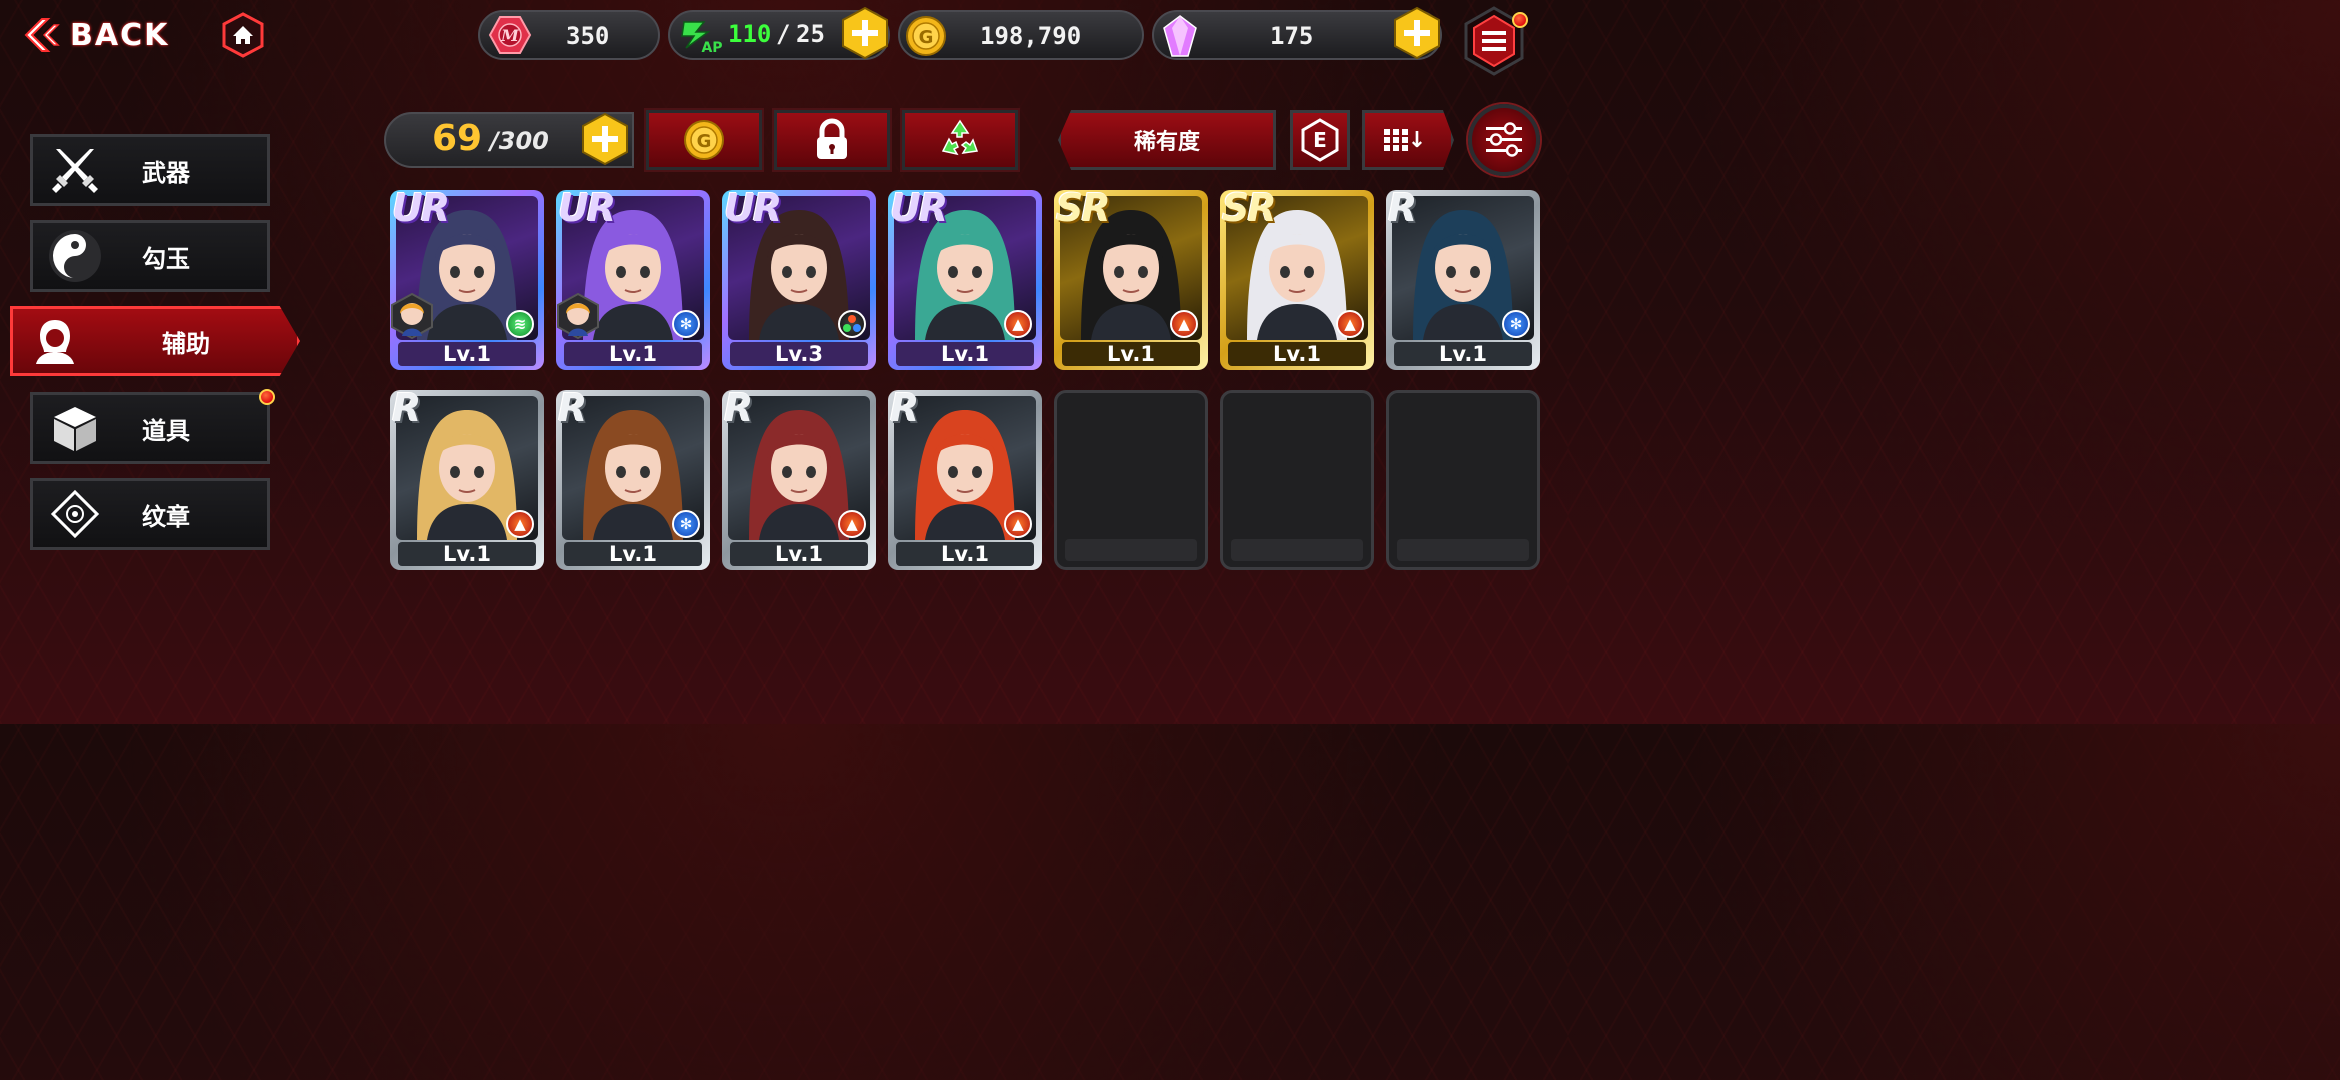 This screenshot has height=1080, width=2340. Describe the element at coordinates (799, 354) in the screenshot. I see `card-level: Lv.3` at that location.